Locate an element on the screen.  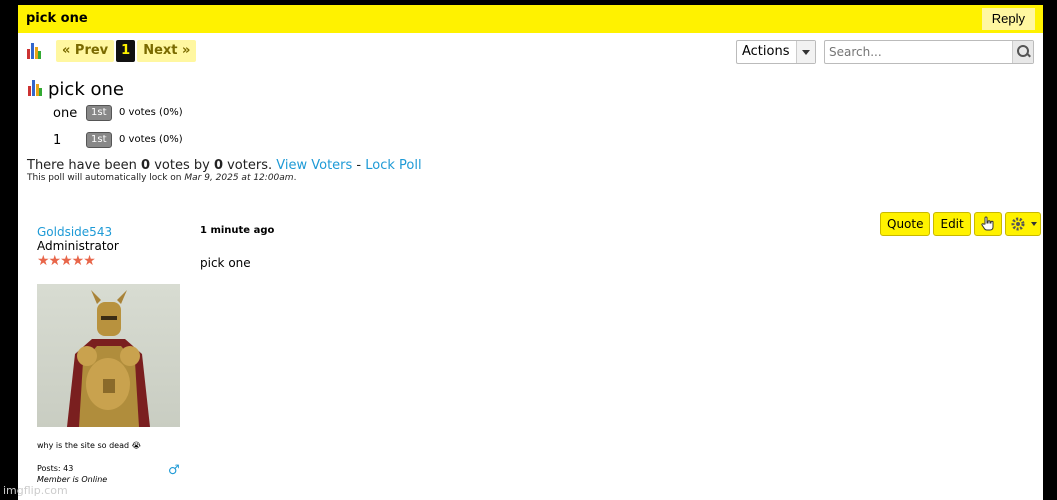
like-button is located at coordinates (987, 224).